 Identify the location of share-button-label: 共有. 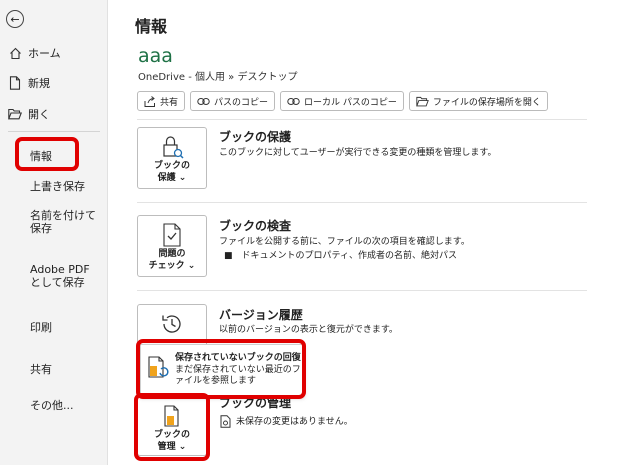
(169, 102).